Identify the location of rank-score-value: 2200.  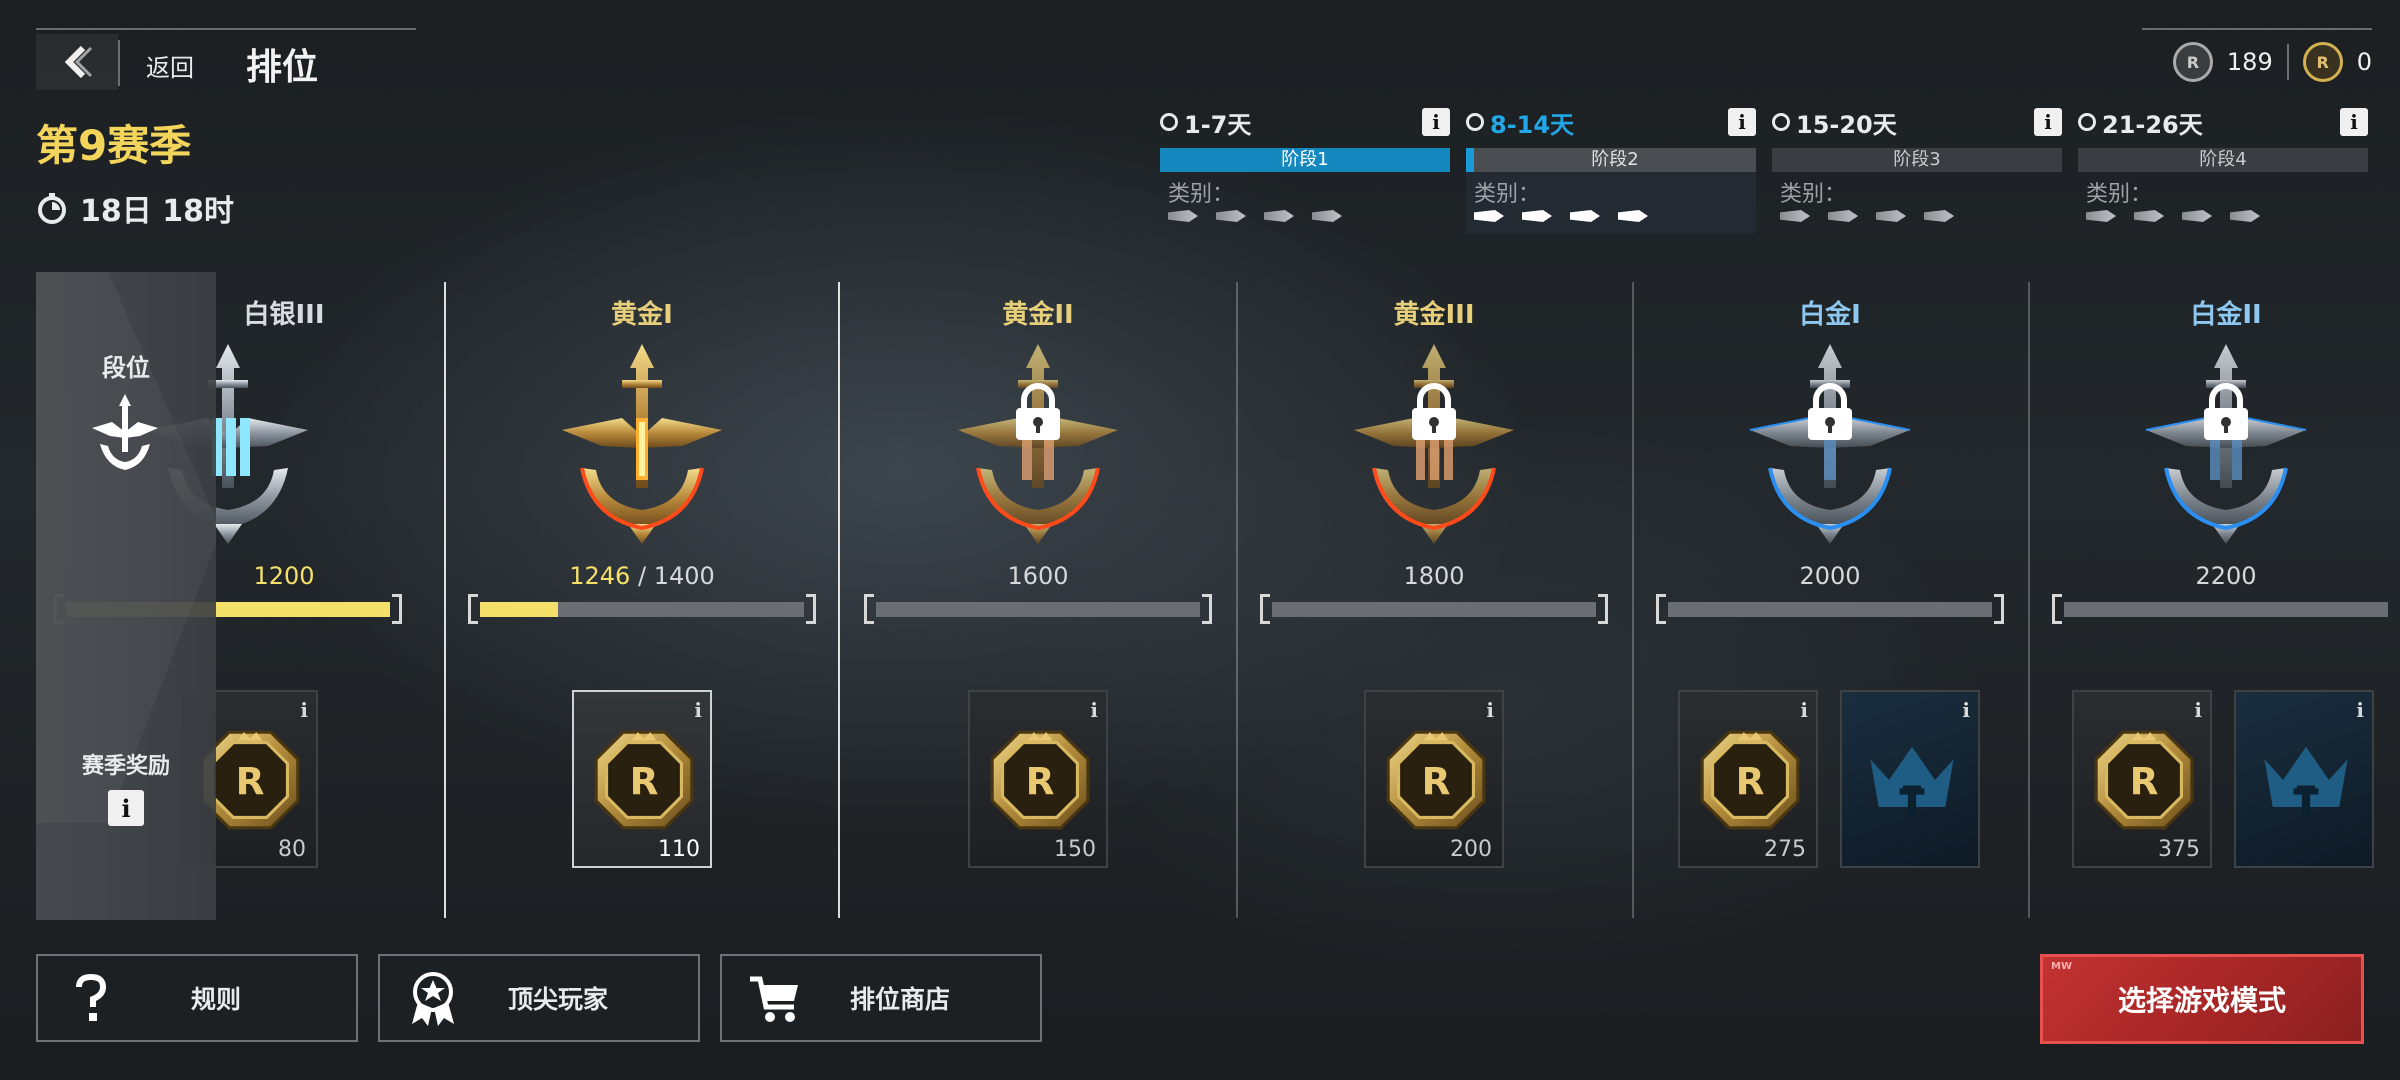
(2226, 576).